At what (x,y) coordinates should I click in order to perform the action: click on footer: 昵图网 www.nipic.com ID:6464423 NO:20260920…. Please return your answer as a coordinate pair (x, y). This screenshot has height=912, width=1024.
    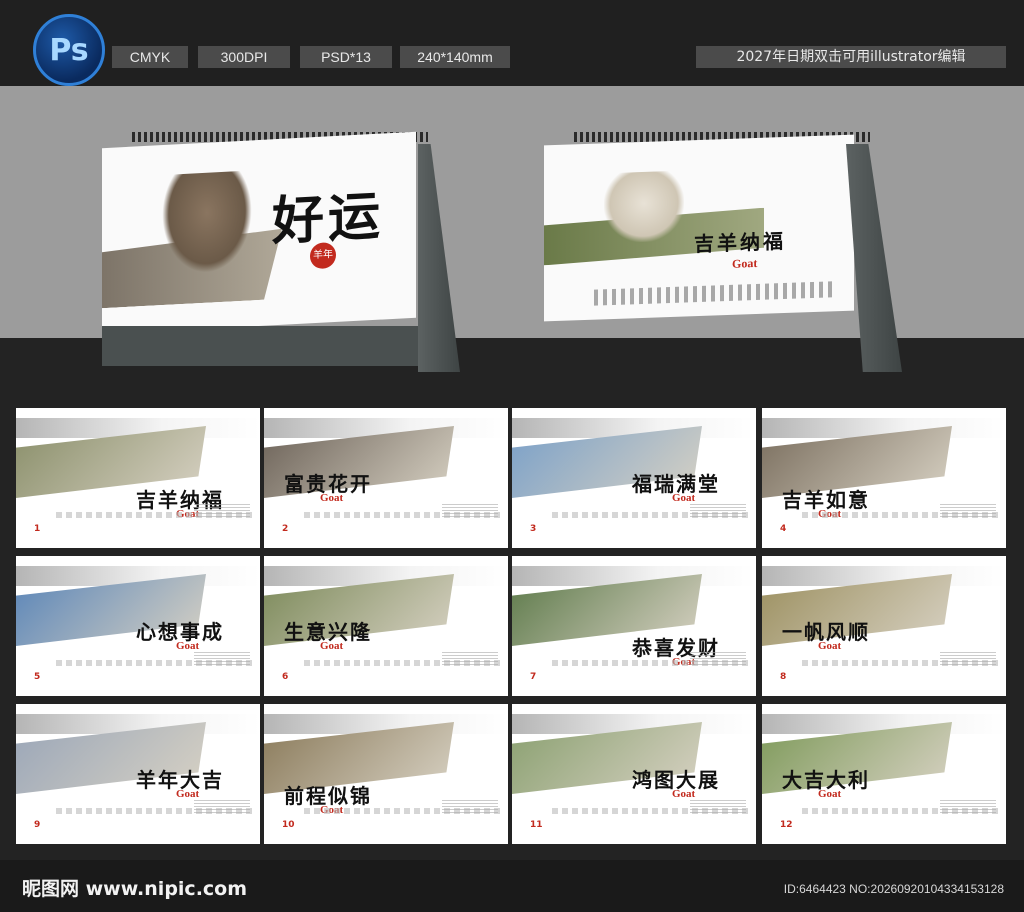
    Looking at the image, I should click on (512, 886).